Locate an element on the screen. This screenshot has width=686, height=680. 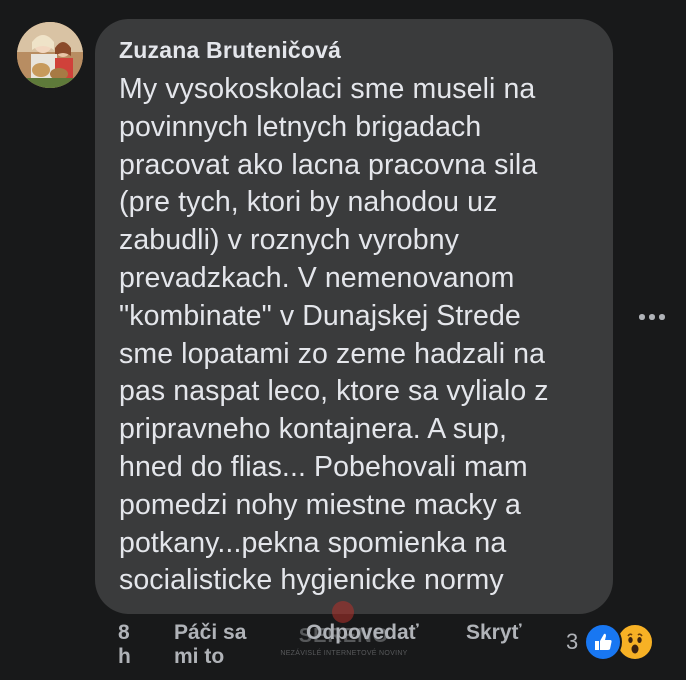
reactions-summary: 3 is located at coordinates (610, 642).